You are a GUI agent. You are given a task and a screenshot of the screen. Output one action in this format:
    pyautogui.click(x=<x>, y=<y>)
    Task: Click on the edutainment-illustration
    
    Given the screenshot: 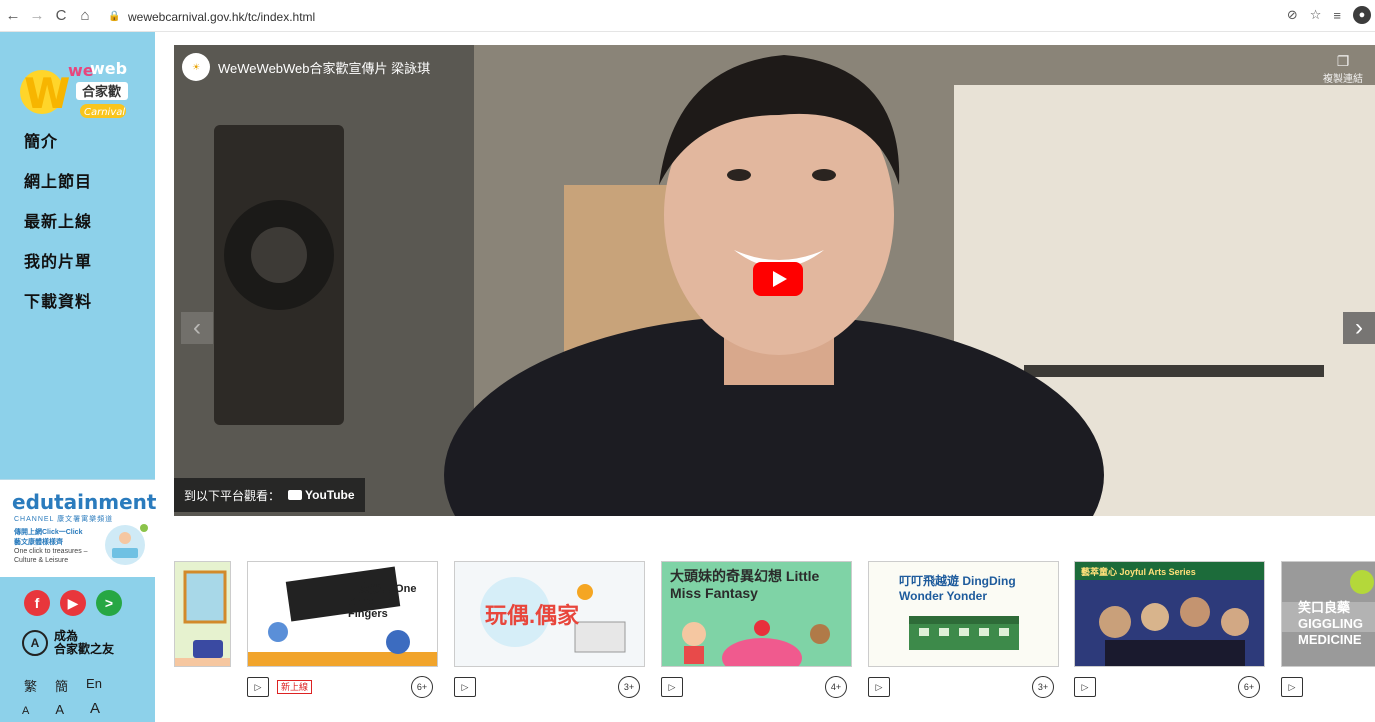 What is the action you would take?
    pyautogui.click(x=126, y=544)
    